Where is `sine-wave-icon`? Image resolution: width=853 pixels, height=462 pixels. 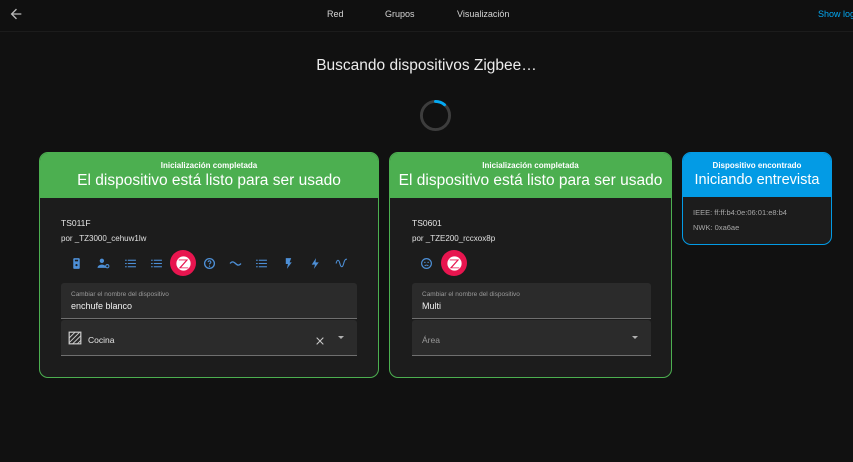 sine-wave-icon is located at coordinates (341, 263).